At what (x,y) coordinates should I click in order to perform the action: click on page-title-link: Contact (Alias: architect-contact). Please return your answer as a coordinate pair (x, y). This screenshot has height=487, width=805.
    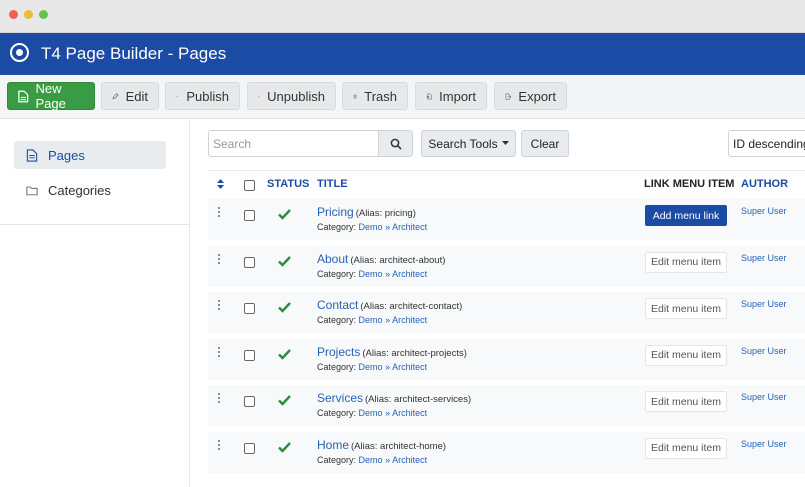
    Looking at the image, I should click on (389, 305).